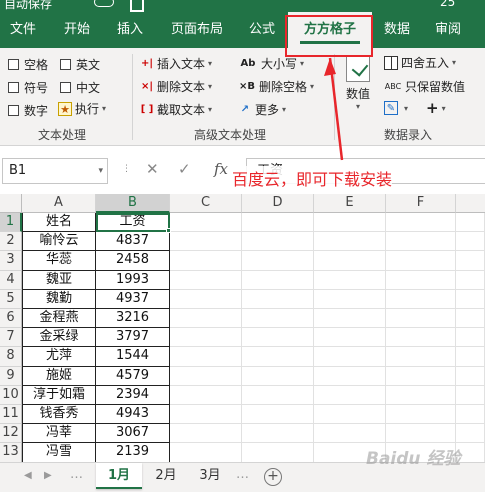 The width and height of the screenshot is (485, 492). What do you see at coordinates (436, 108) in the screenshot?
I see `add-button: + ▾` at bounding box center [436, 108].